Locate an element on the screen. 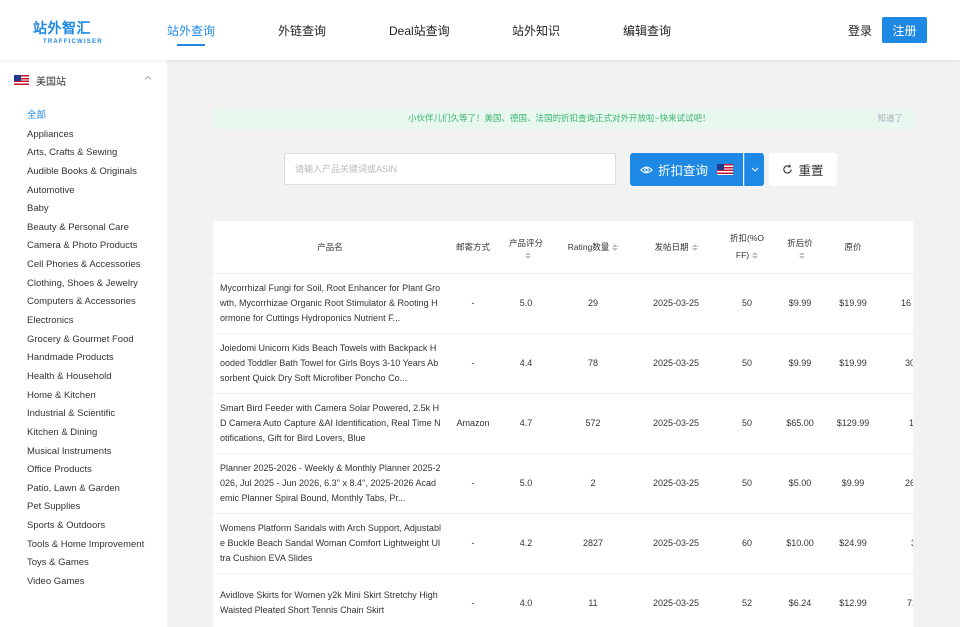 This screenshot has width=960, height=627. cell-rating: 4.4 is located at coordinates (526, 363).